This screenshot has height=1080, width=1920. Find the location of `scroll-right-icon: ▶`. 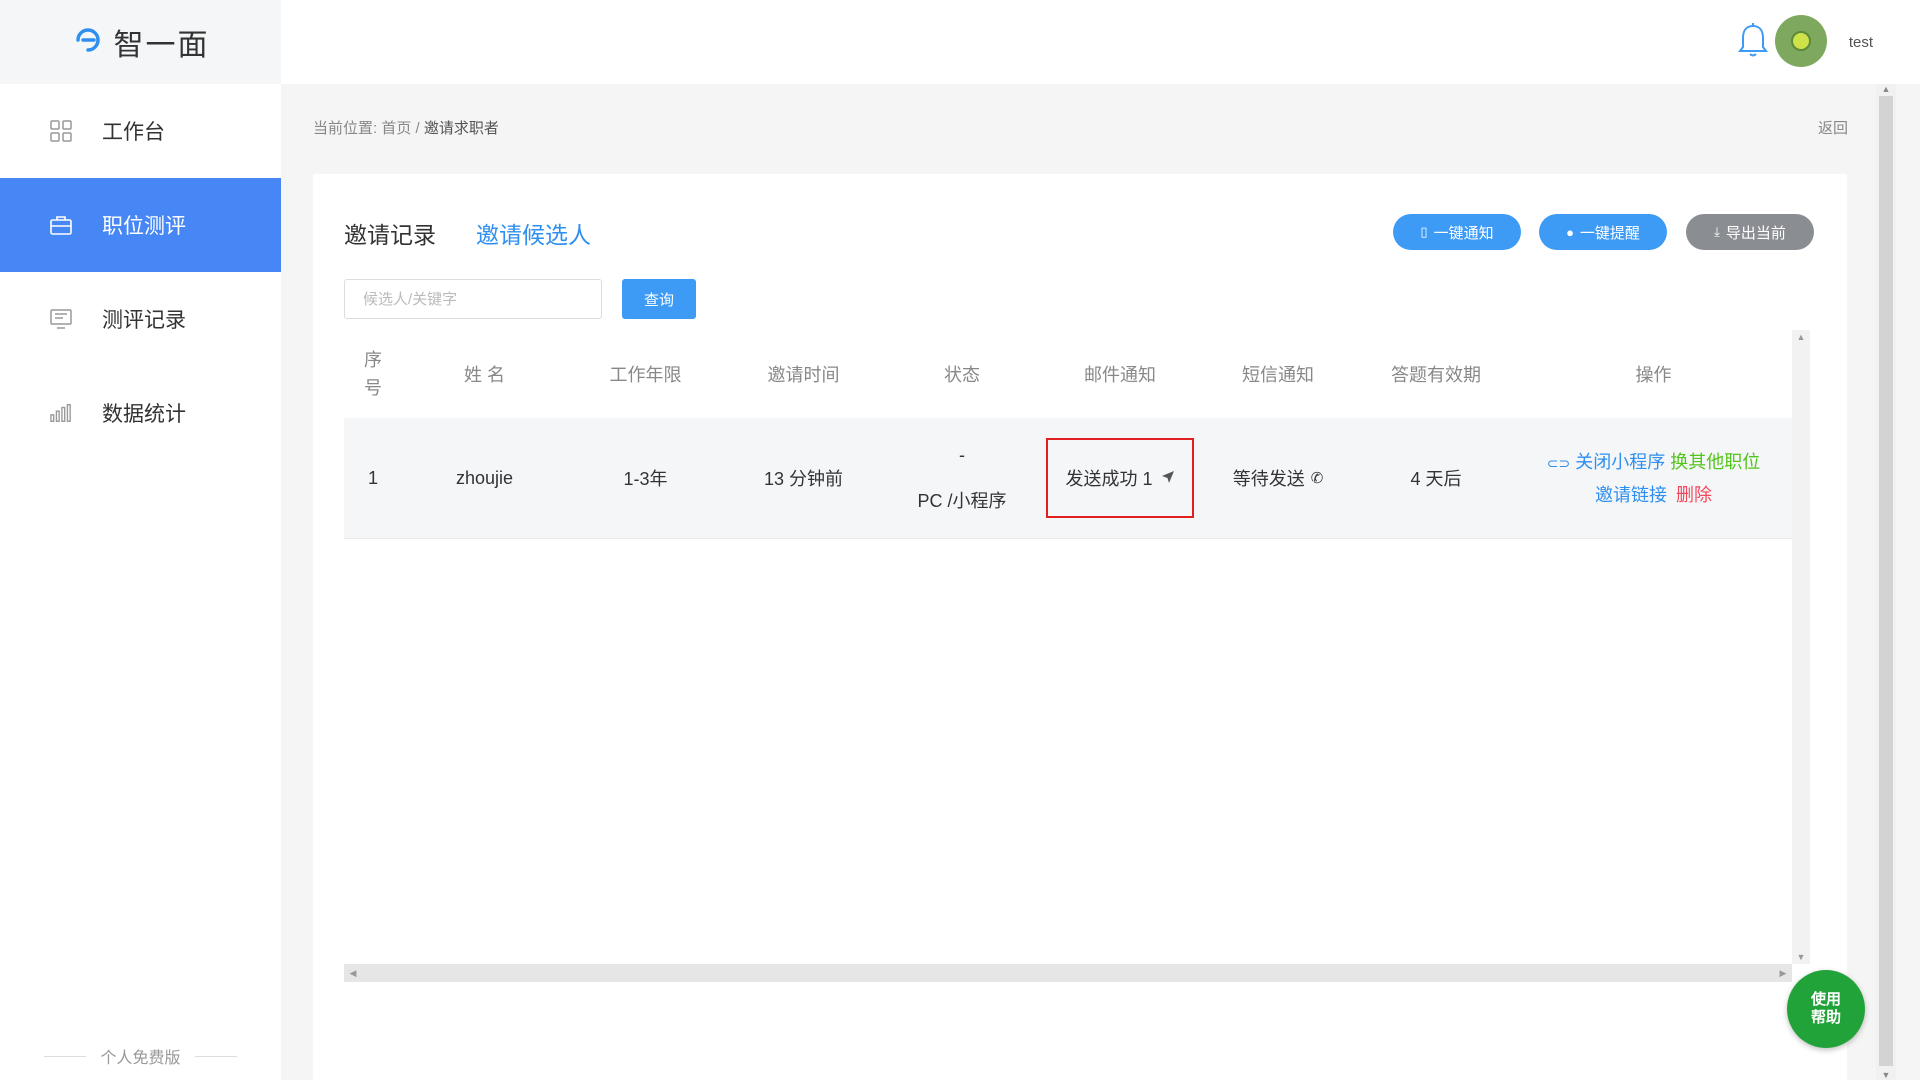

scroll-right-icon: ▶ is located at coordinates (1783, 973).